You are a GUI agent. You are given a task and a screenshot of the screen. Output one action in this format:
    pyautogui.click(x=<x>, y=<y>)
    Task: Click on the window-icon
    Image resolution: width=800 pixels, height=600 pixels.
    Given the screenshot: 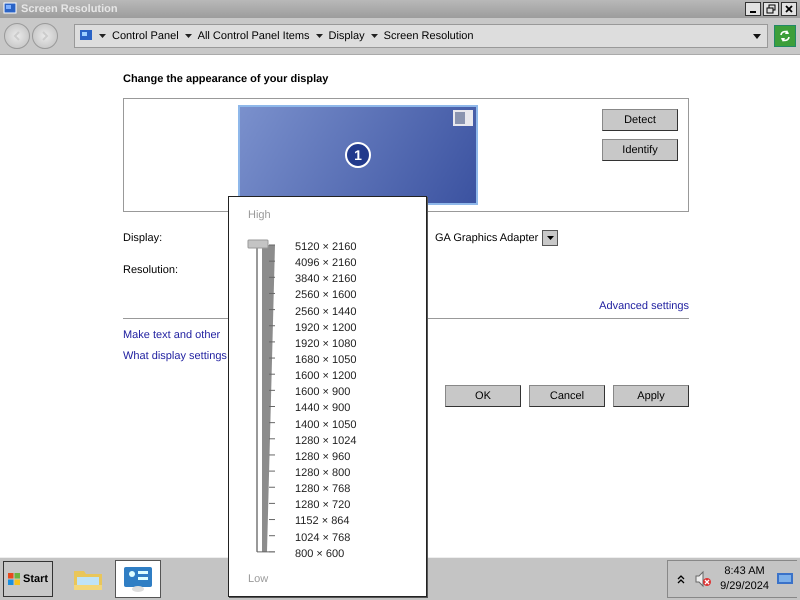 What is the action you would take?
    pyautogui.click(x=463, y=118)
    